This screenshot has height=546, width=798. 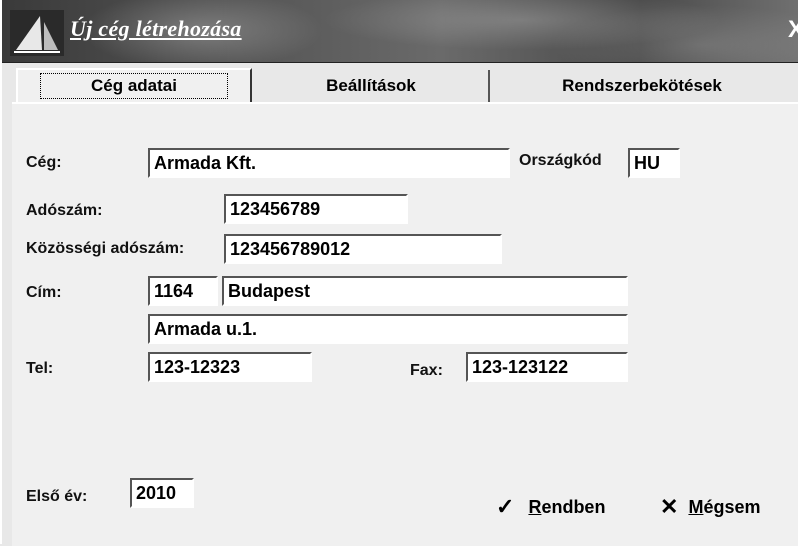 I want to click on sail-logo-icon, so click(x=37, y=33).